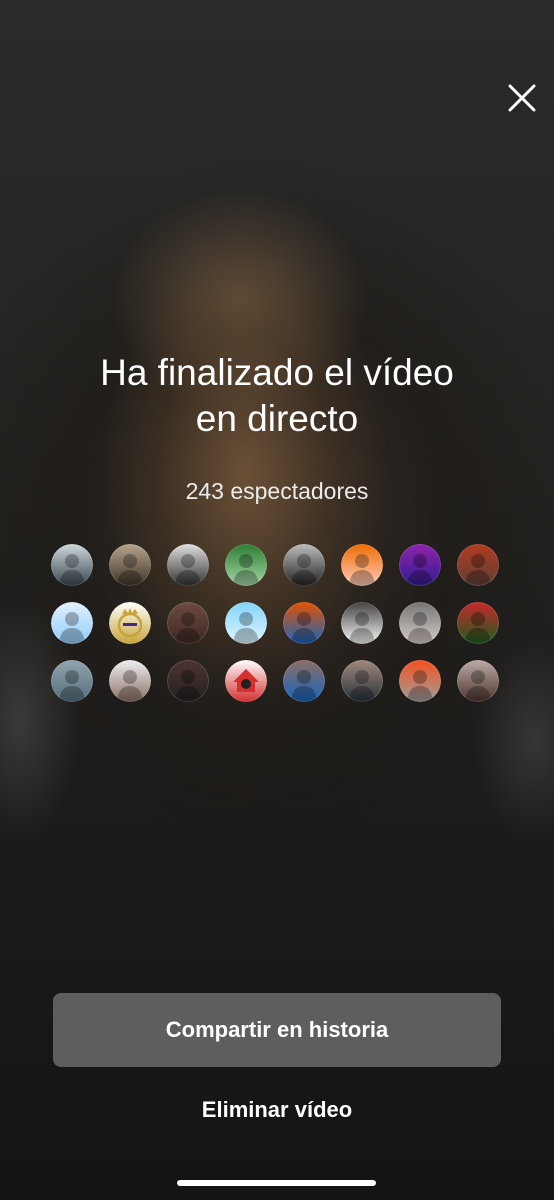 The width and height of the screenshot is (554, 1200). I want to click on avatar-player-field, so click(304, 681).